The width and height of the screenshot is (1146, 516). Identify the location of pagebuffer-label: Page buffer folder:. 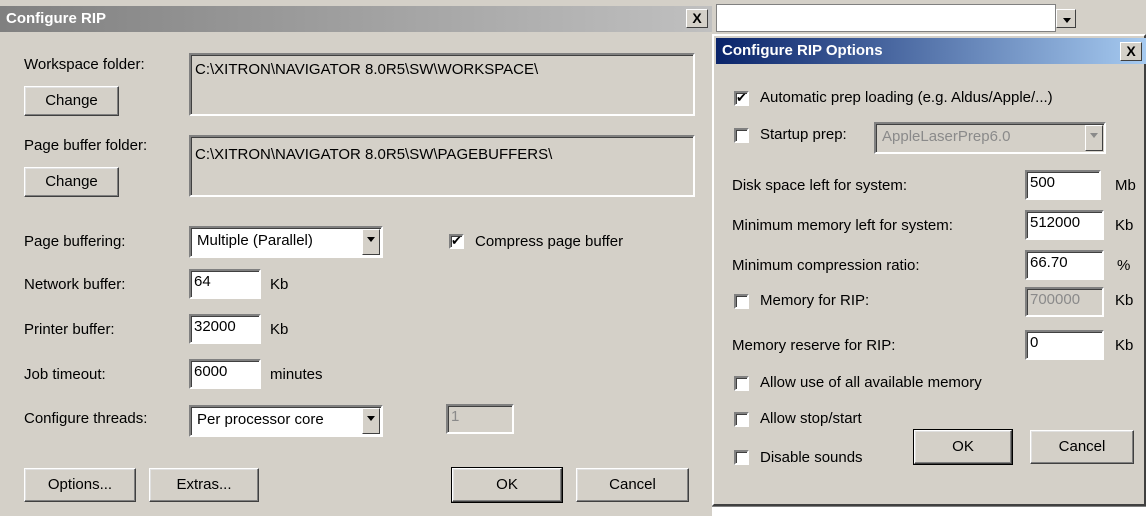
(86, 145).